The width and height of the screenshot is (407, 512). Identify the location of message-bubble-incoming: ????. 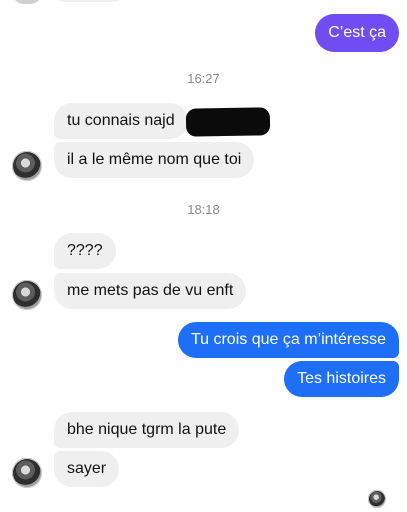
(85, 251).